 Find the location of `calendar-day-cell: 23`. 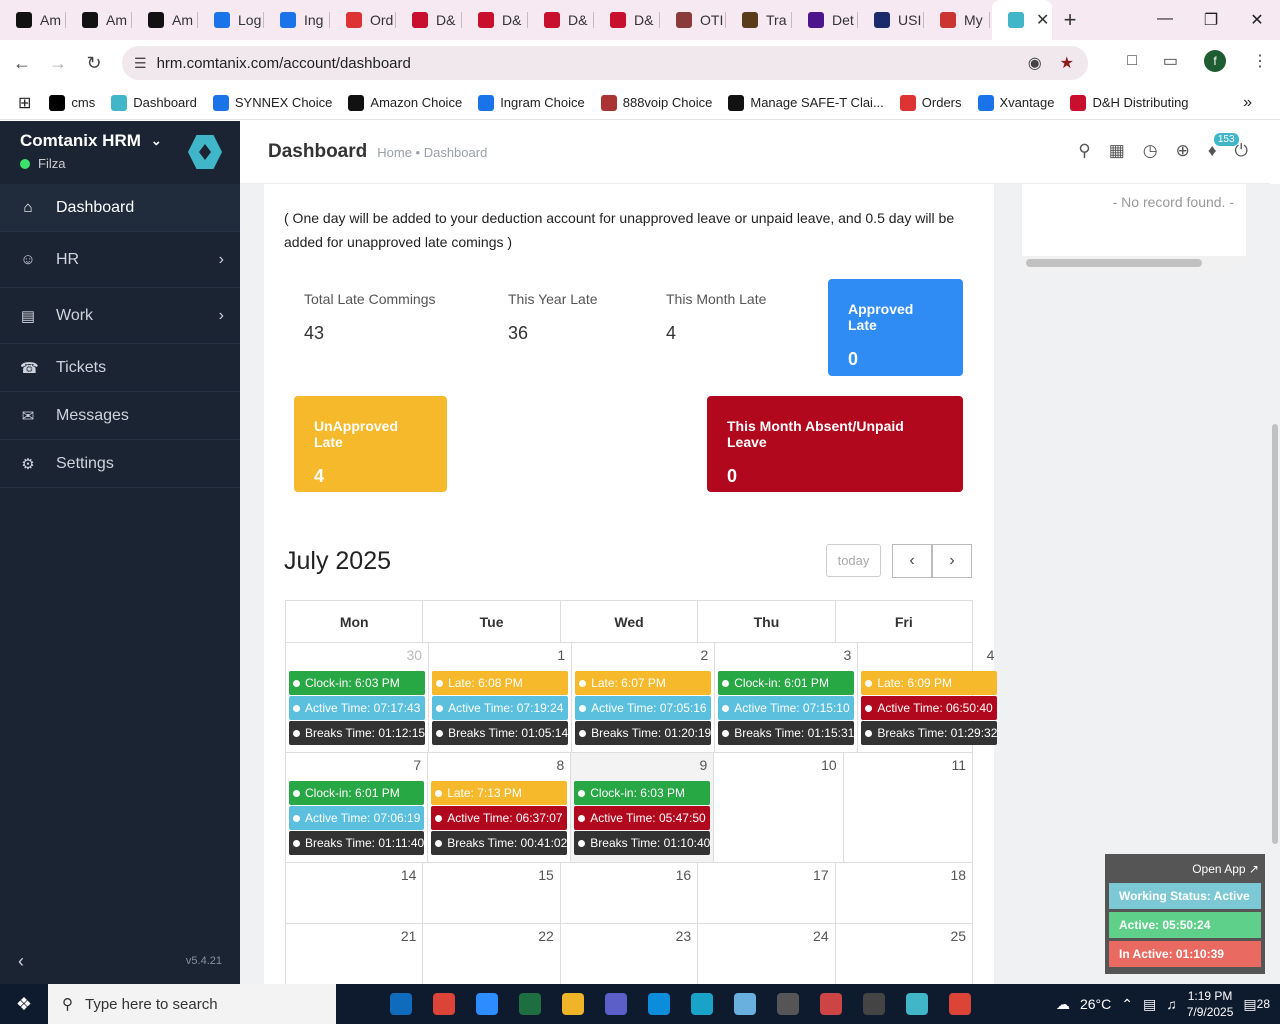

calendar-day-cell: 23 is located at coordinates (630, 954).